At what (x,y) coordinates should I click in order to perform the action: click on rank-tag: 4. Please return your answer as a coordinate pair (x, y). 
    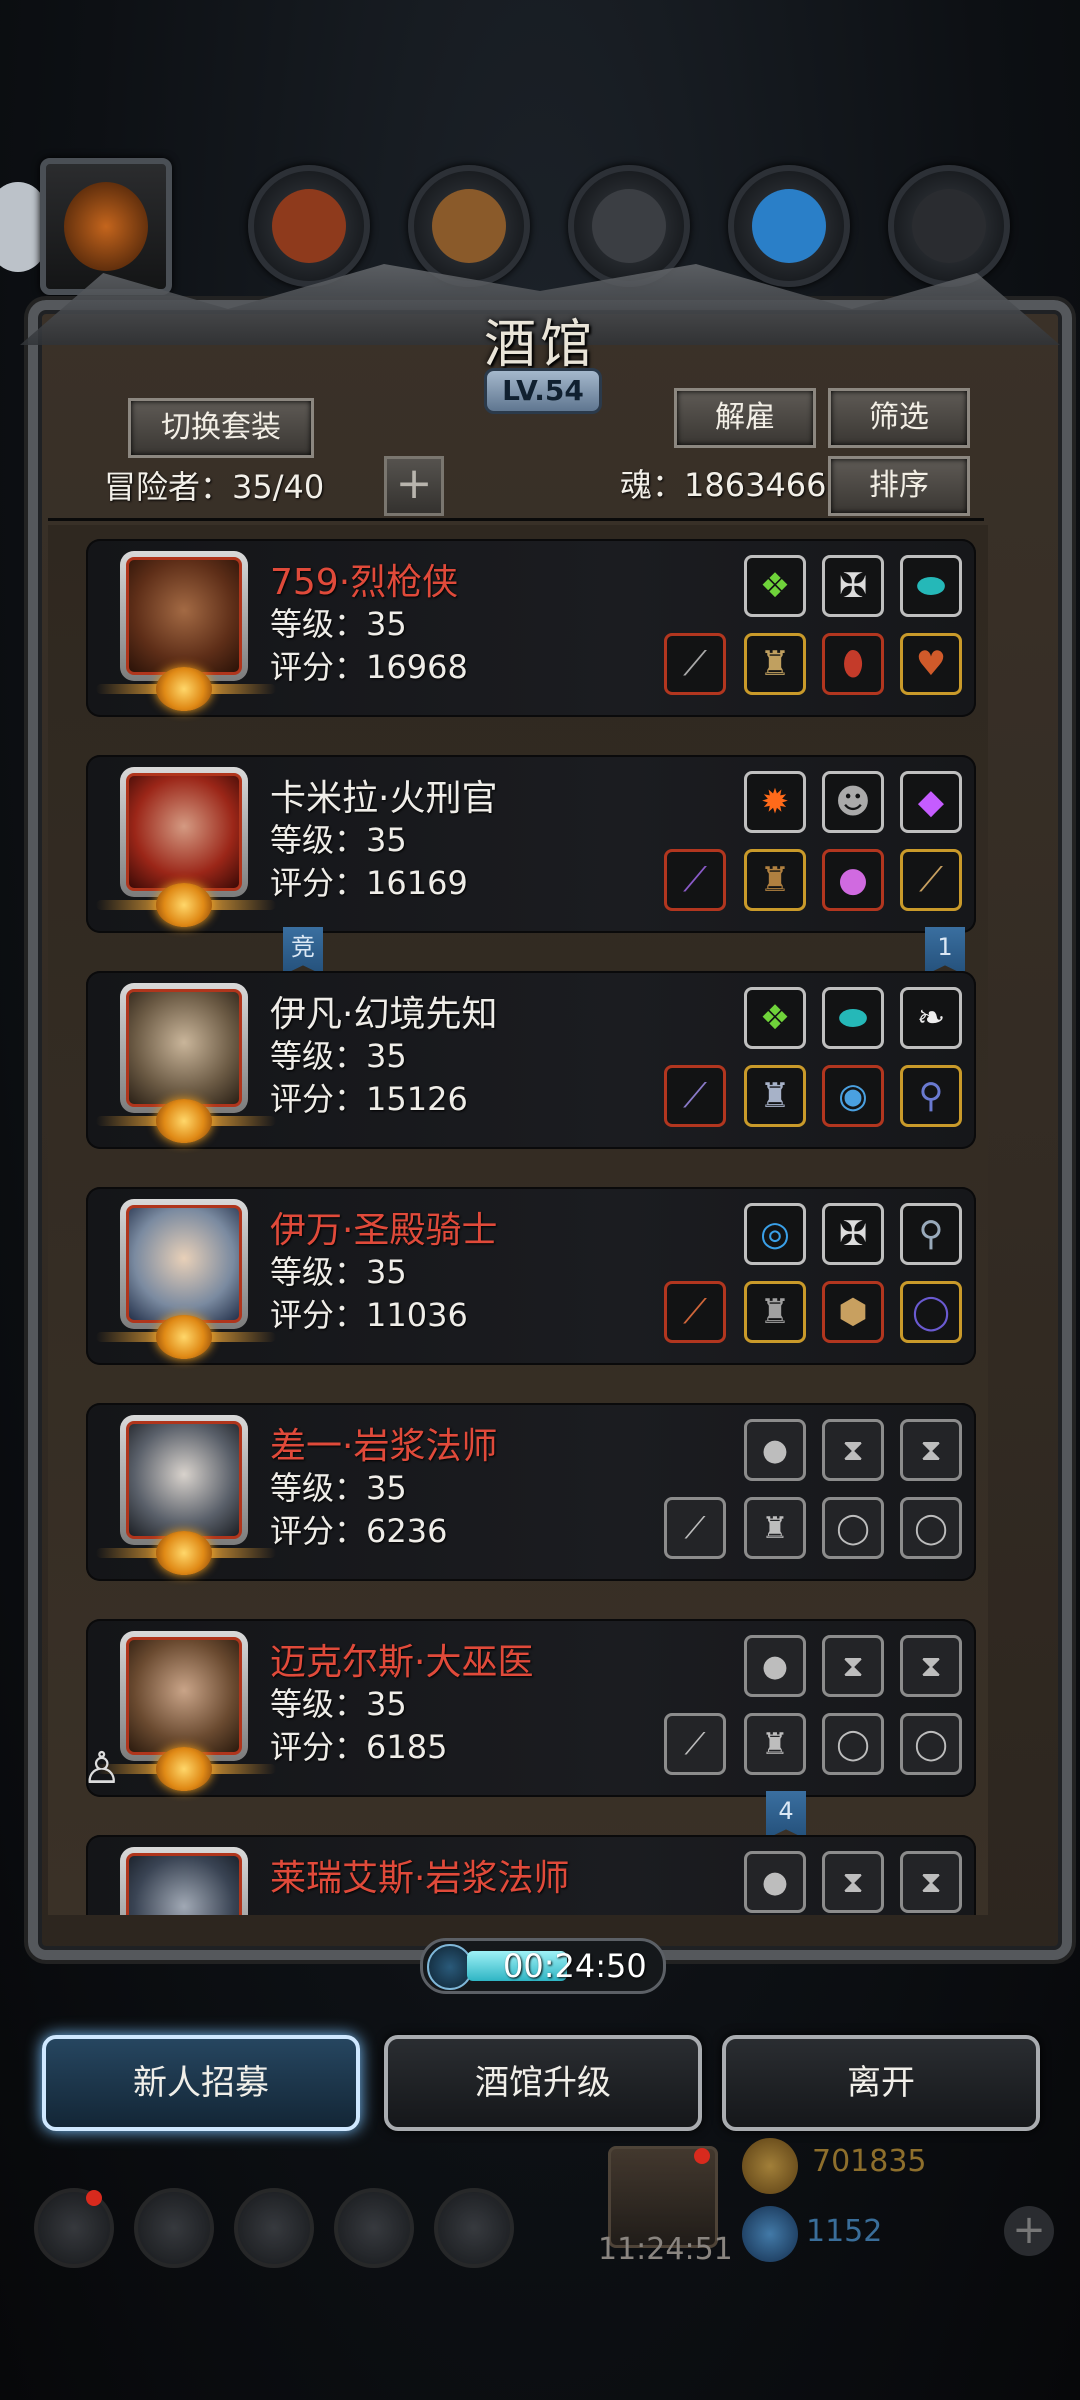
    Looking at the image, I should click on (786, 1815).